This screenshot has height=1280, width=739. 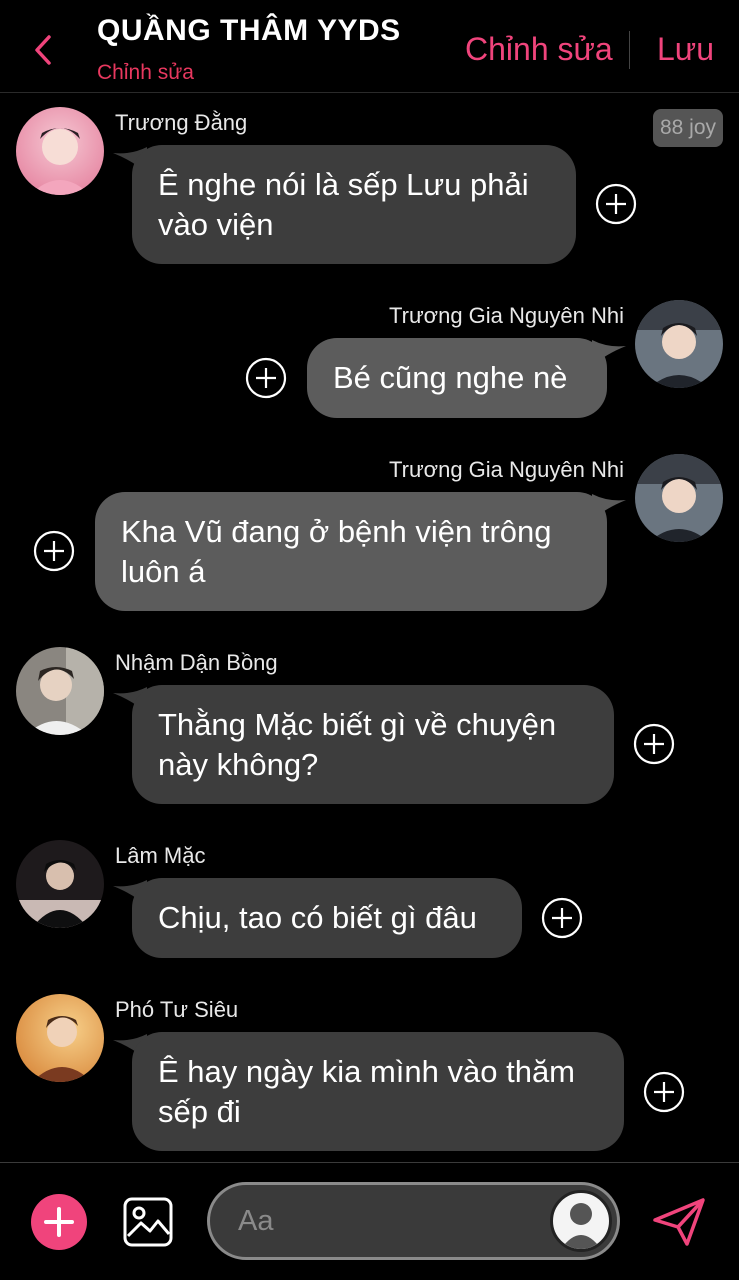 What do you see at coordinates (343, 184) in the screenshot?
I see `message-line: Ê nghe nói là sếp Lưu phải` at bounding box center [343, 184].